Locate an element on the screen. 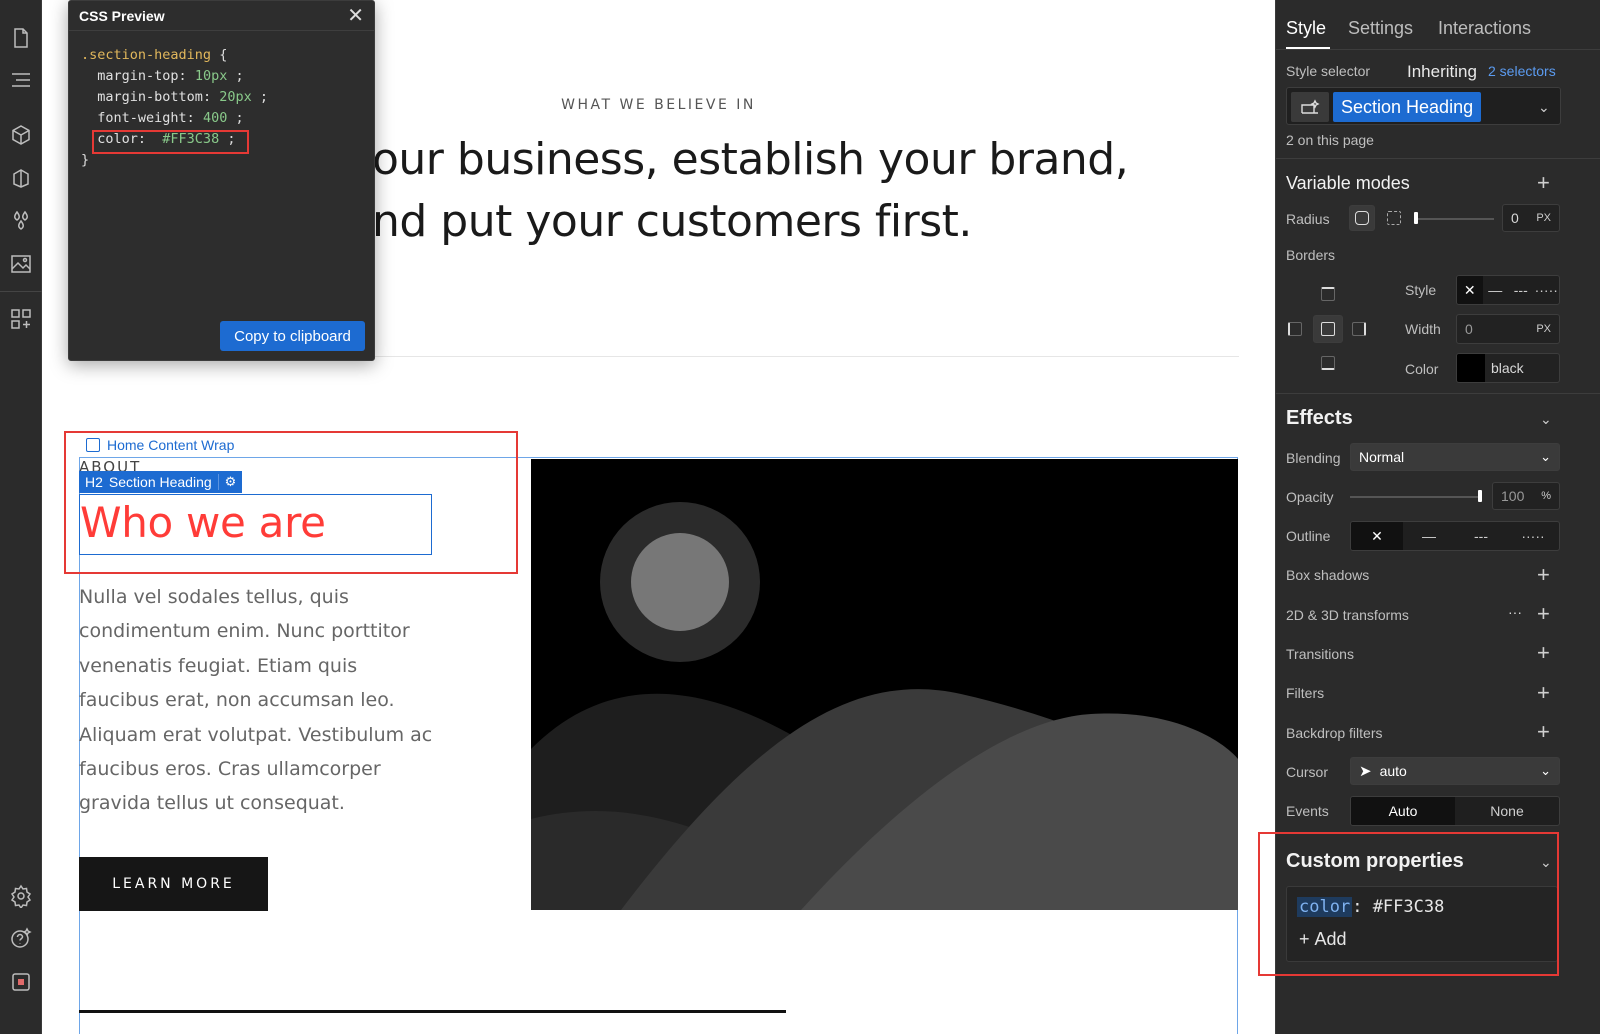 This screenshot has width=1600, height=1034. add-backdrop-filter-plus-icon: + is located at coordinates (1543, 732).